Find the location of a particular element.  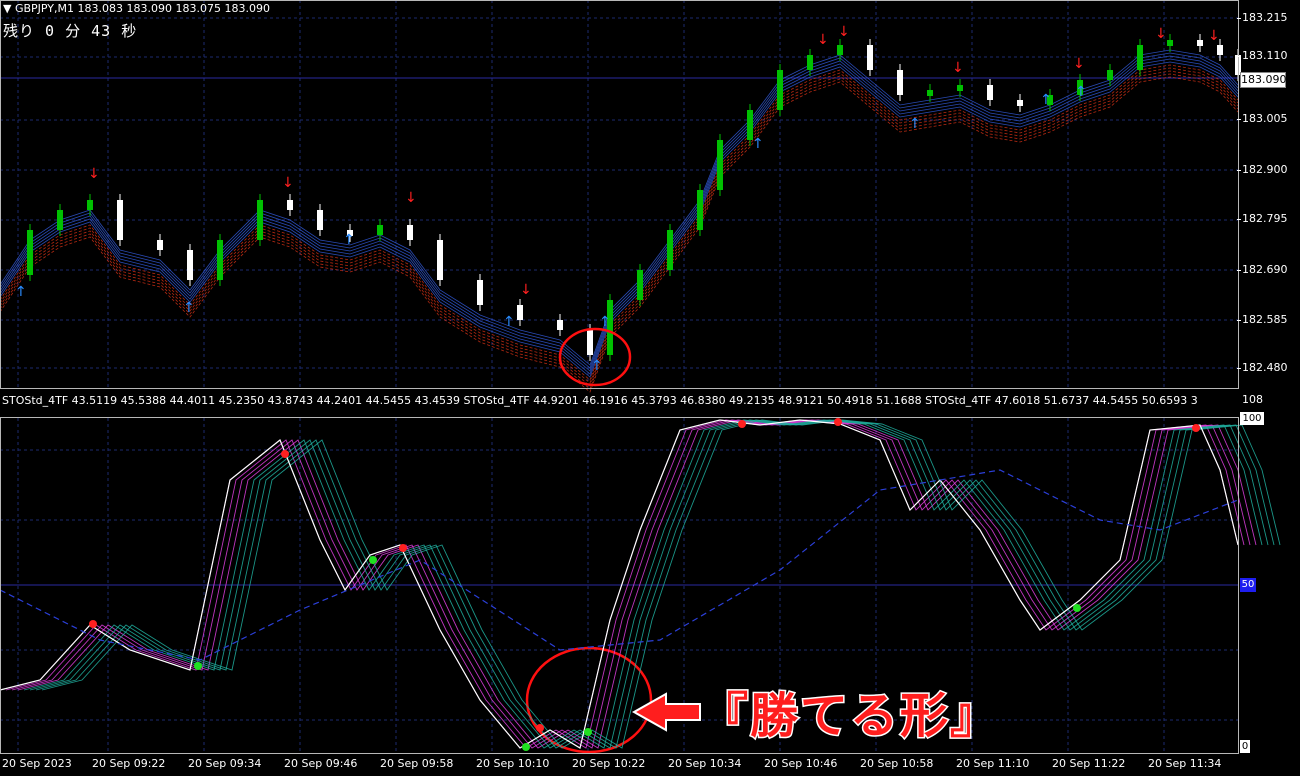

time-tick: 20 Sep 11:22 is located at coordinates (1089, 763).